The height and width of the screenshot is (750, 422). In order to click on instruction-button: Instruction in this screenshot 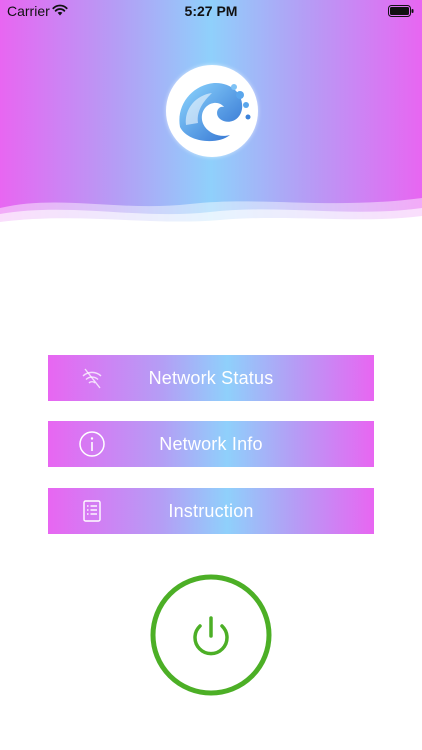, I will do `click(211, 511)`.